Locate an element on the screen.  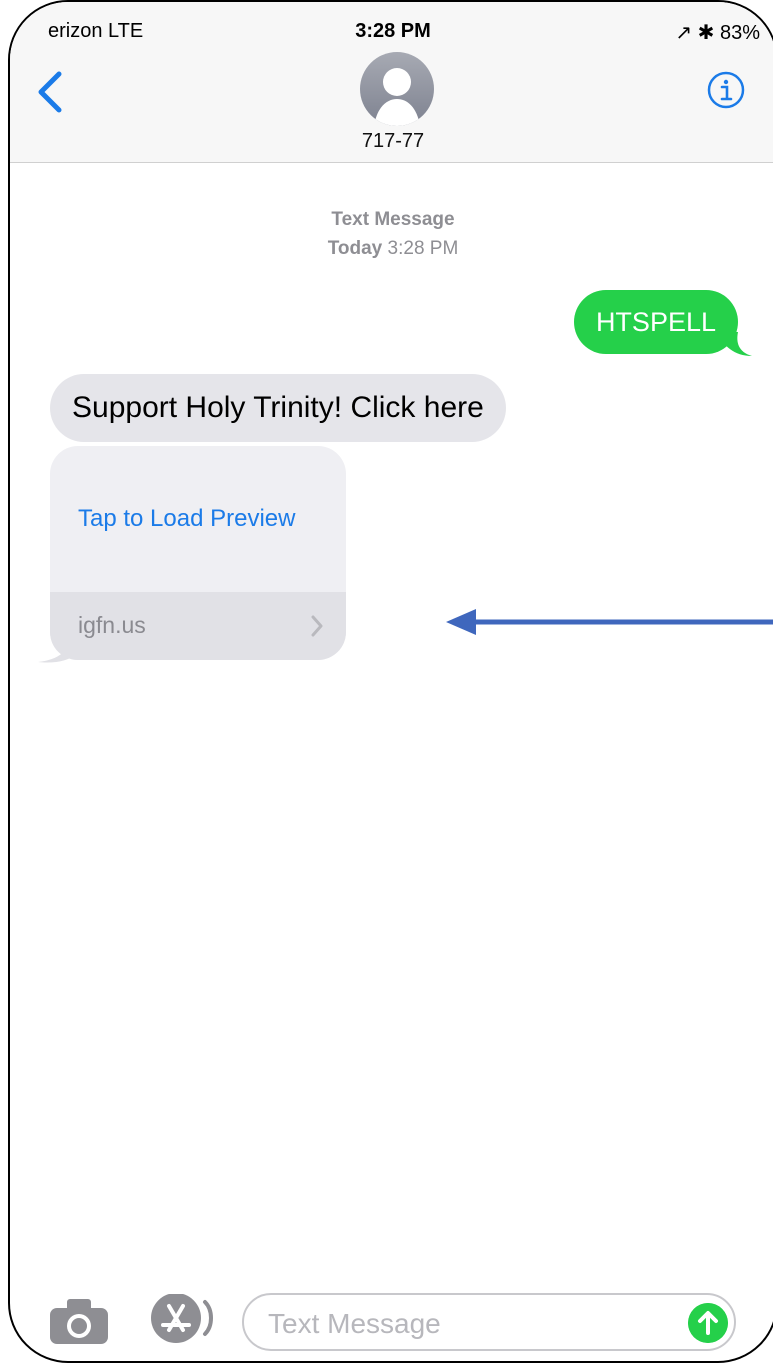
status-time: 3:28 PM is located at coordinates (393, 31).